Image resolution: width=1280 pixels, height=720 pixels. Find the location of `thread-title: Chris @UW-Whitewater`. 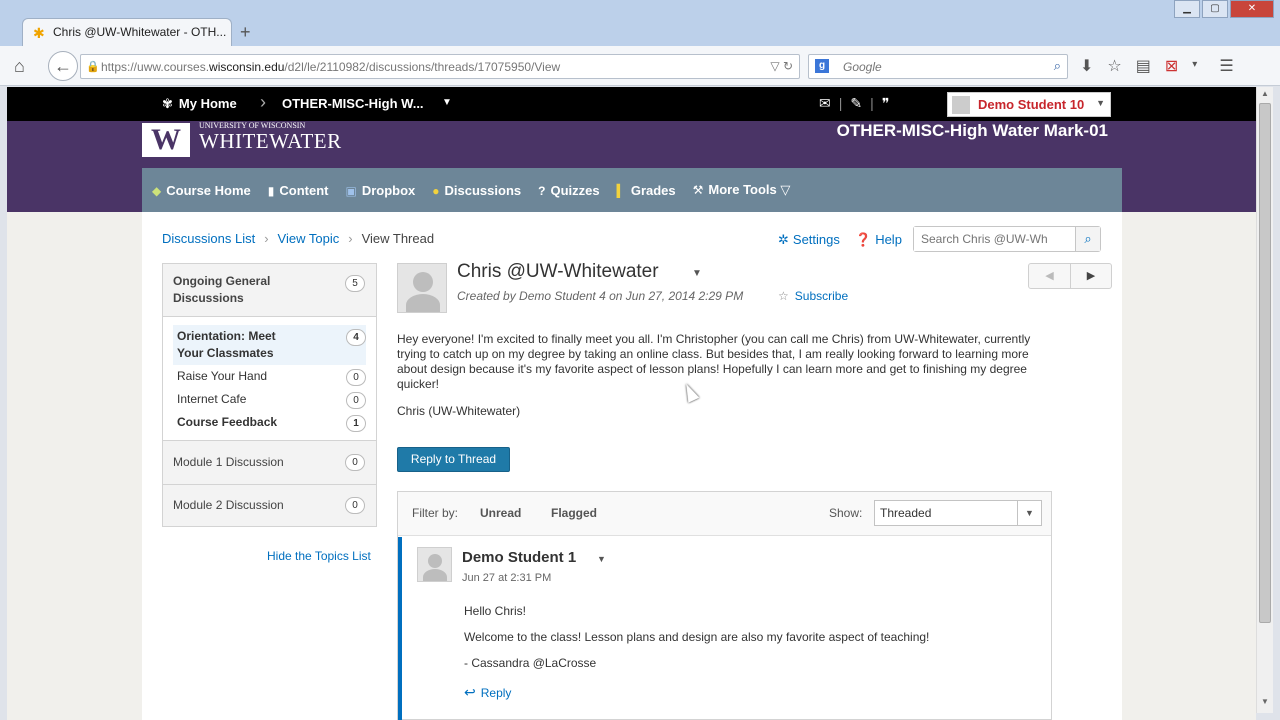

thread-title: Chris @UW-Whitewater is located at coordinates (558, 271).